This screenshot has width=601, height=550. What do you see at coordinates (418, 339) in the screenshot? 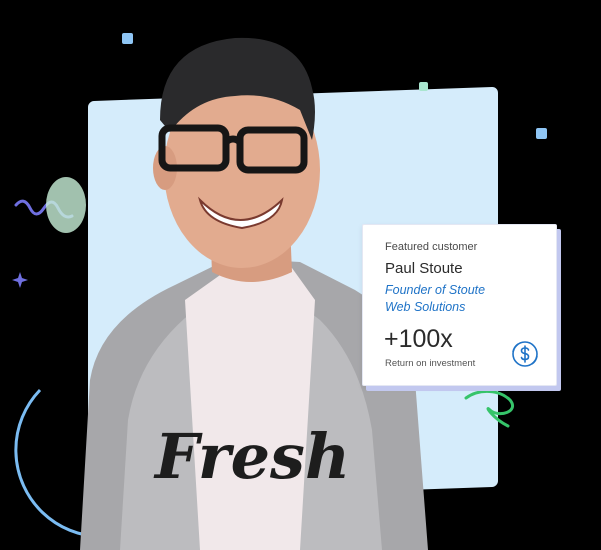
I see `roi-metric: +100x` at bounding box center [418, 339].